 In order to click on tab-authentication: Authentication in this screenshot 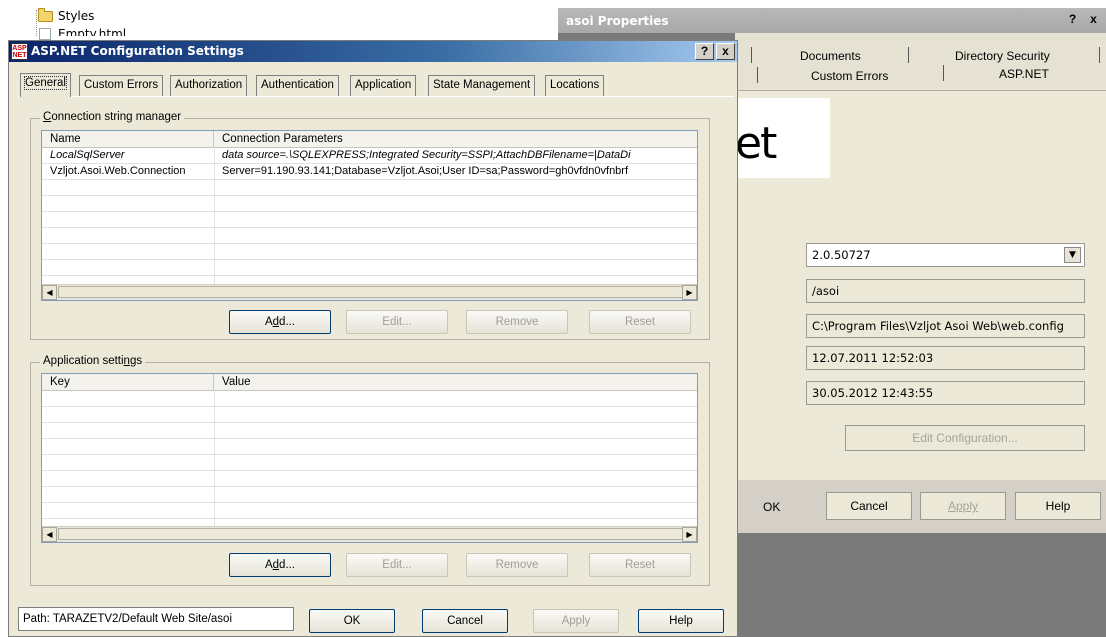, I will do `click(297, 85)`.